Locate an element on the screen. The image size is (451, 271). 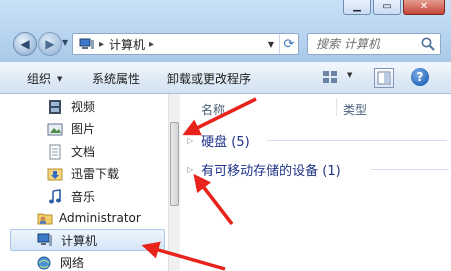
preview-pane-icon is located at coordinates (384, 78).